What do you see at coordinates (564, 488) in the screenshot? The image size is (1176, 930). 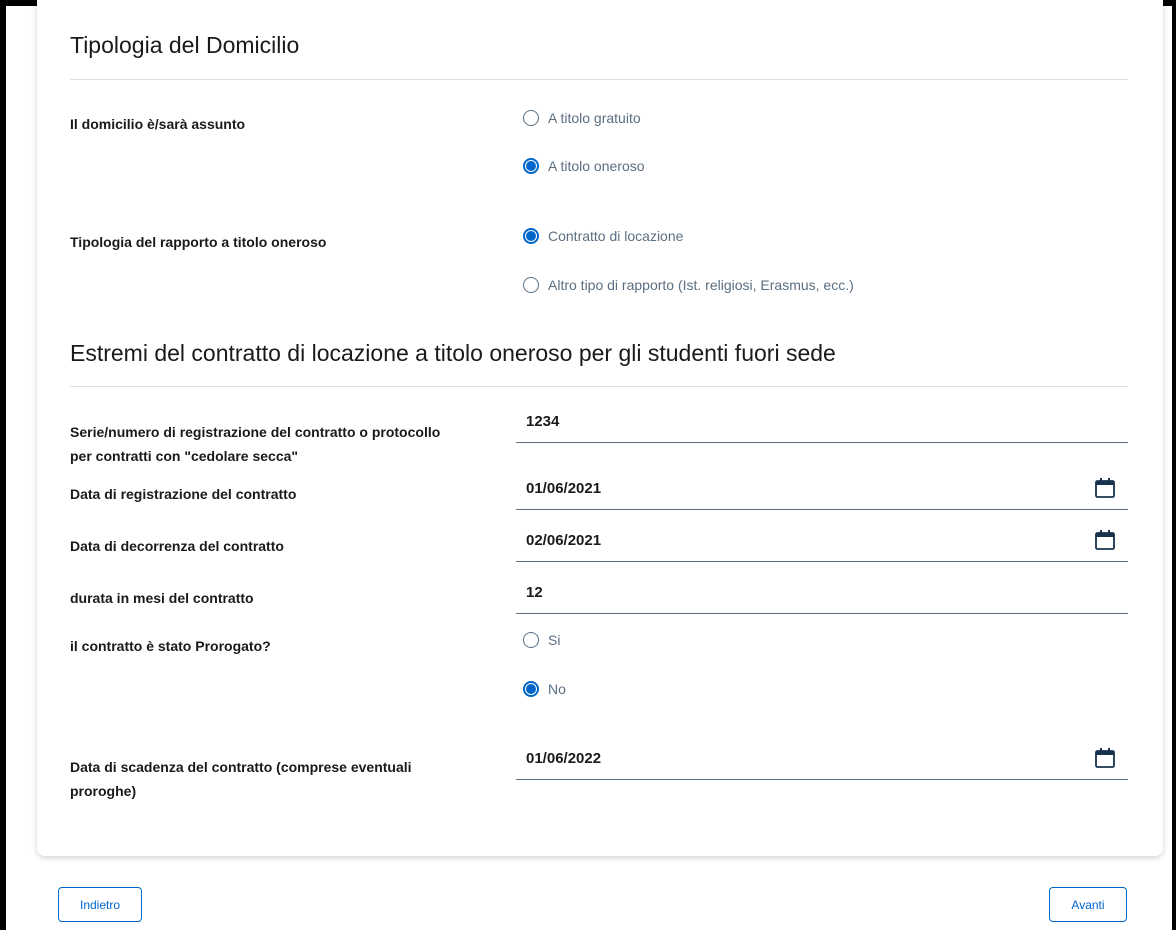 I see `input-value: 01/06/2021` at bounding box center [564, 488].